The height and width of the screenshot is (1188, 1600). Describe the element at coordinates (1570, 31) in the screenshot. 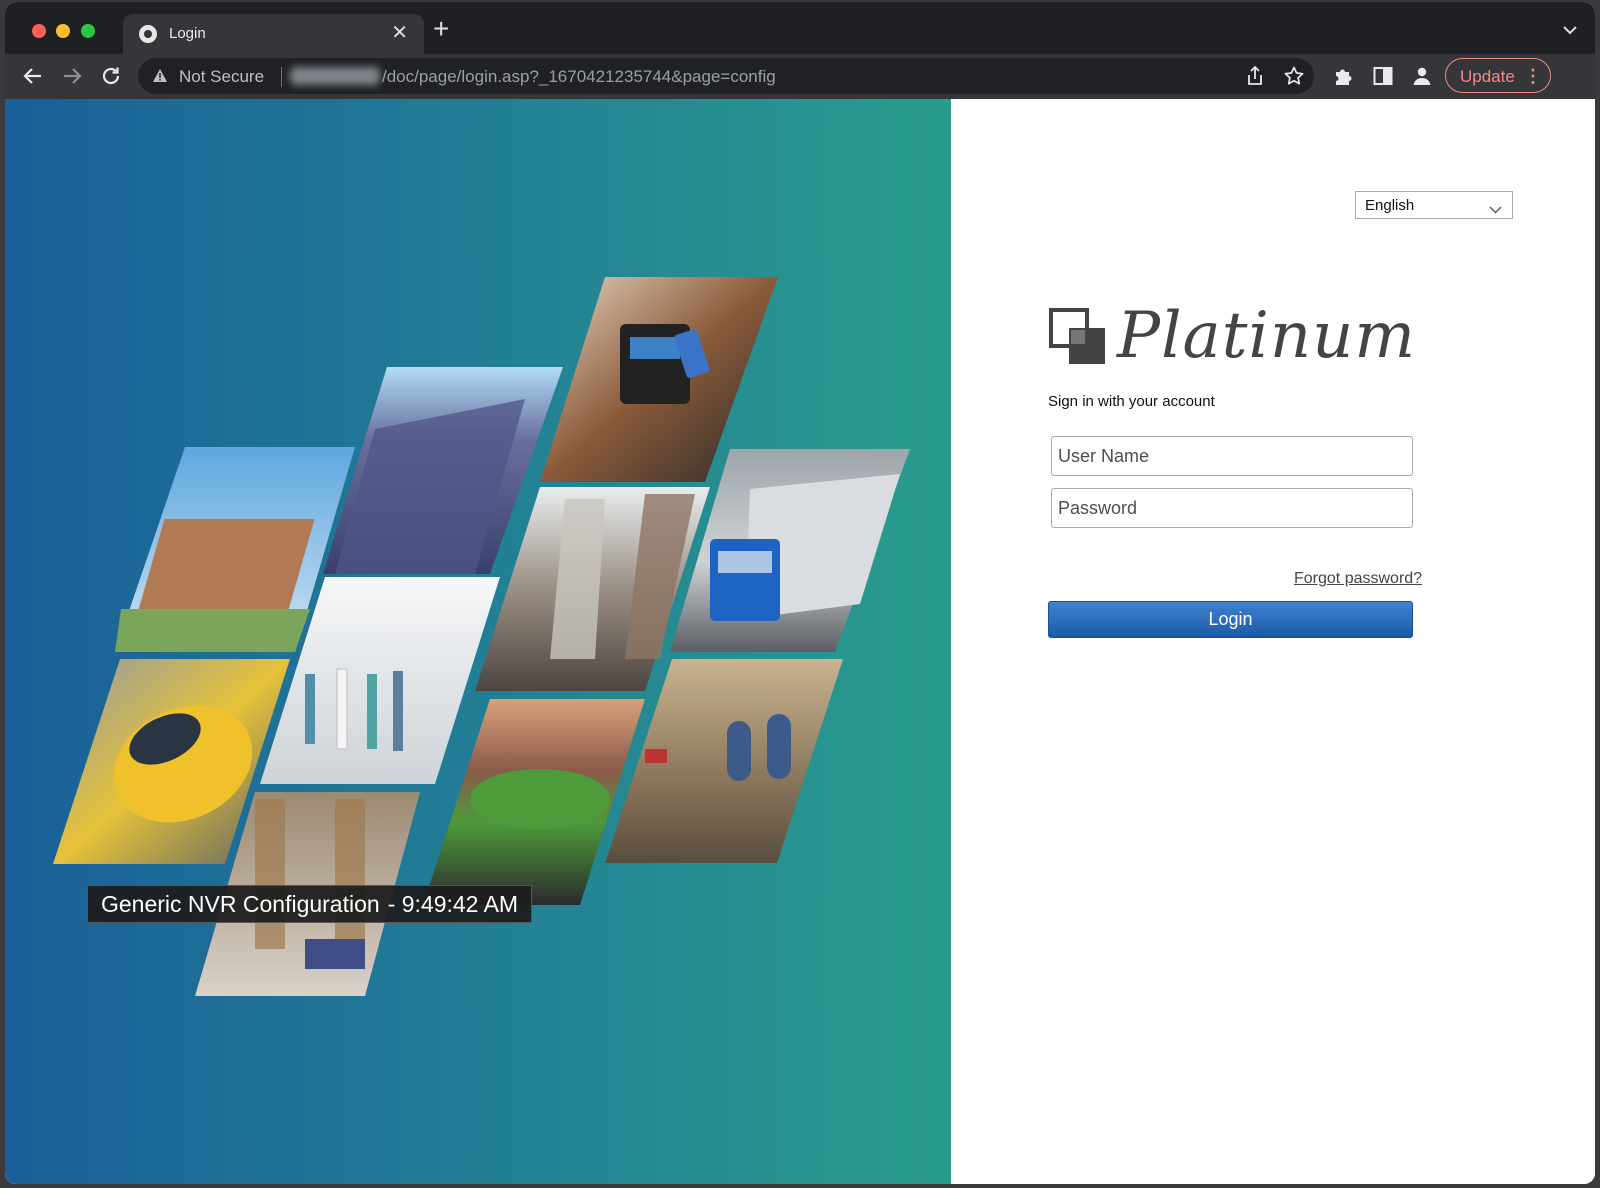

I see `tab-search-chevron-icon` at that location.